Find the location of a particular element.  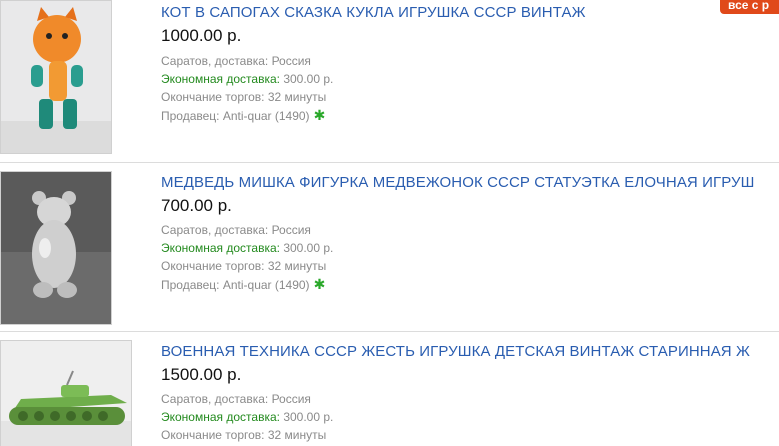

cat-doll-image is located at coordinates (56, 77).